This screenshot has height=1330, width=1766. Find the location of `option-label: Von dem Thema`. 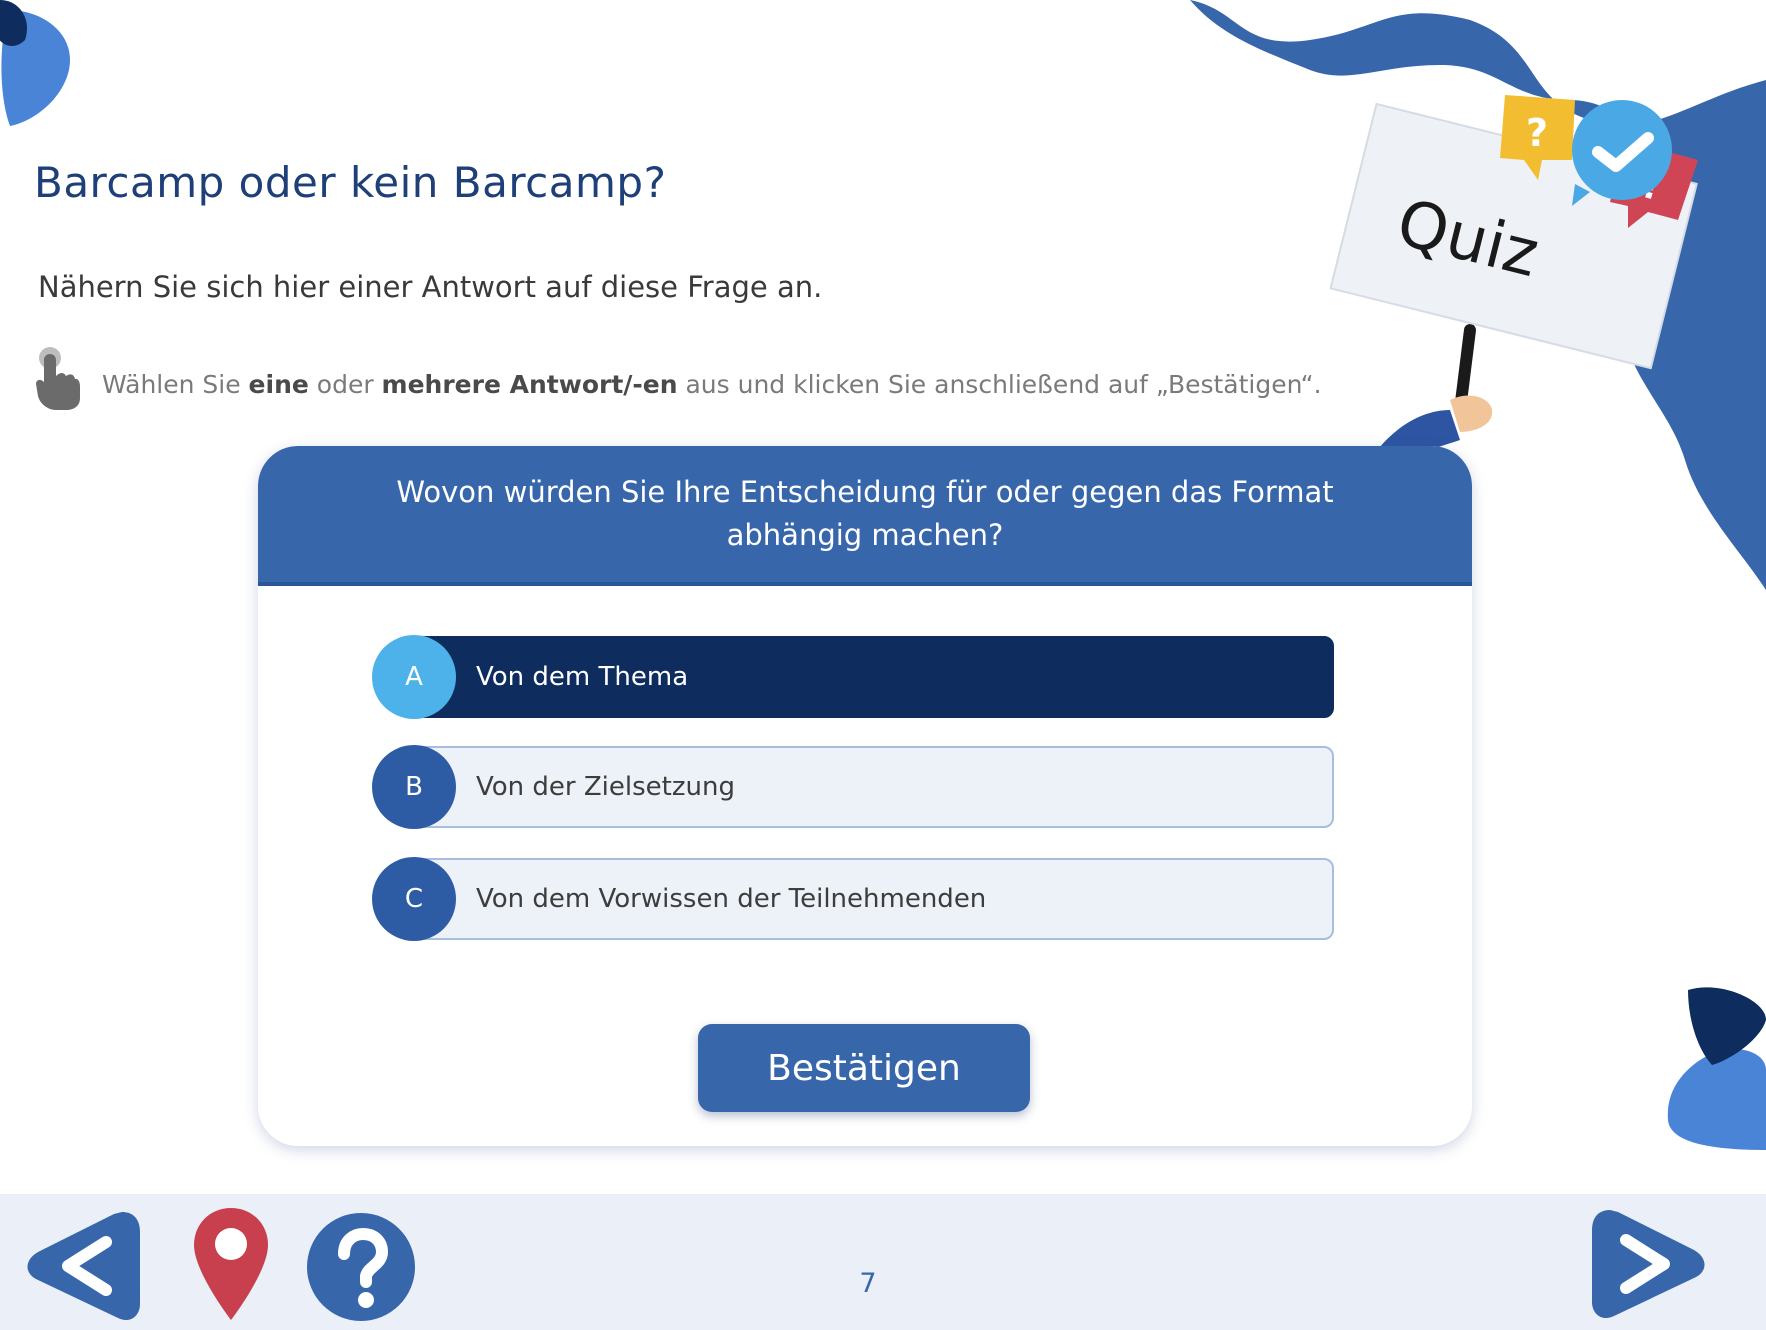

option-label: Von dem Thema is located at coordinates (582, 677).